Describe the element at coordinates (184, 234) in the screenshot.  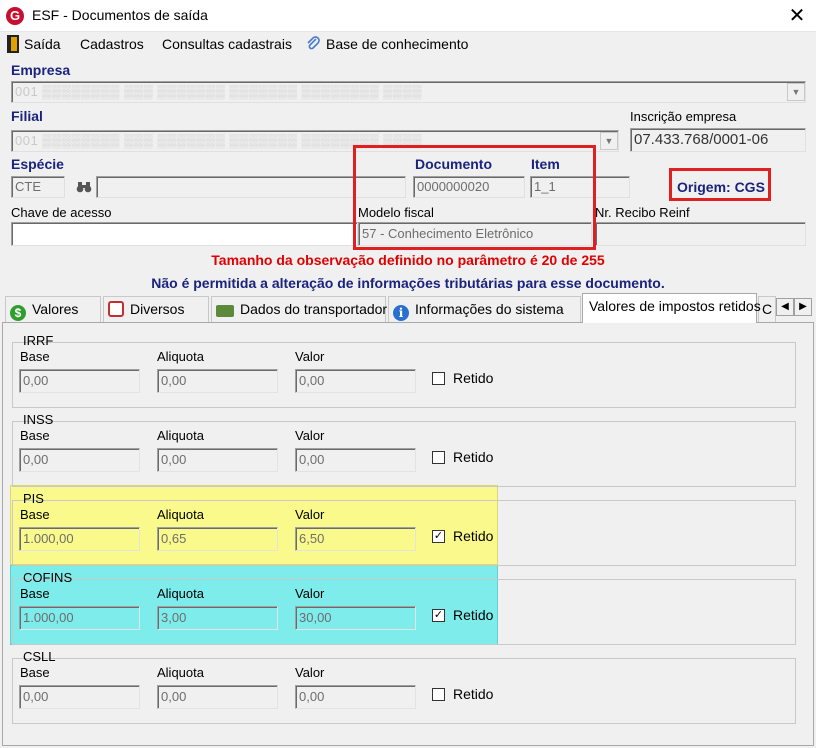
I see `chave-acesso-field` at that location.